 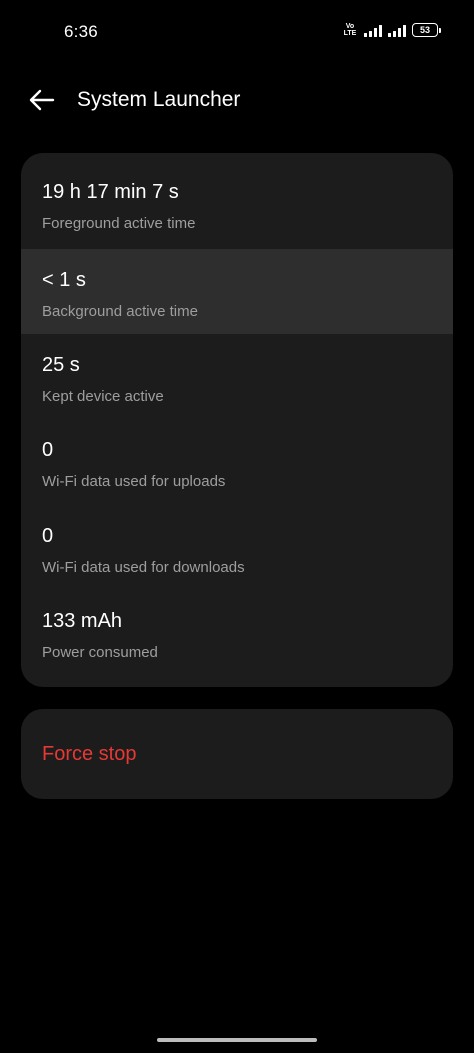 What do you see at coordinates (82, 621) in the screenshot?
I see `stat-value: 133 mAh` at bounding box center [82, 621].